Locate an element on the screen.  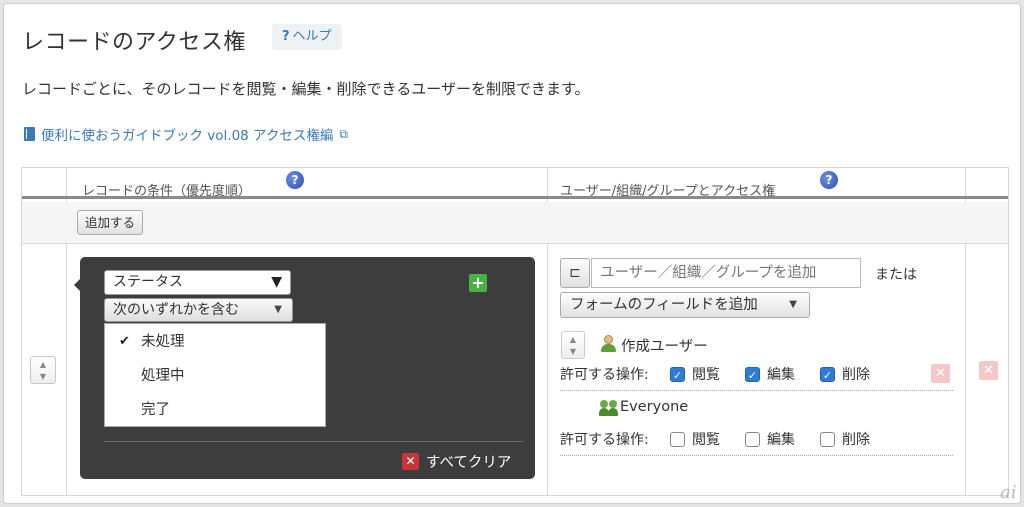
help-label: ヘルプ is located at coordinates (312, 36).